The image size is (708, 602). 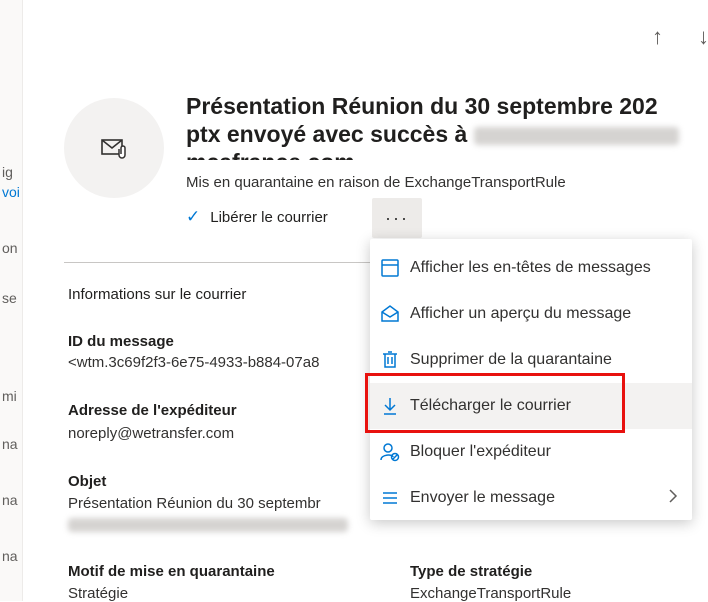 I want to click on header-icon, so click(x=390, y=268).